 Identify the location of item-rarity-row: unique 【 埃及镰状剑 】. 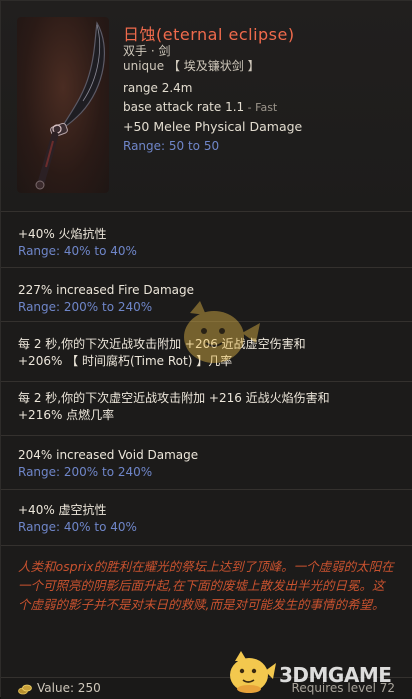
(191, 65).